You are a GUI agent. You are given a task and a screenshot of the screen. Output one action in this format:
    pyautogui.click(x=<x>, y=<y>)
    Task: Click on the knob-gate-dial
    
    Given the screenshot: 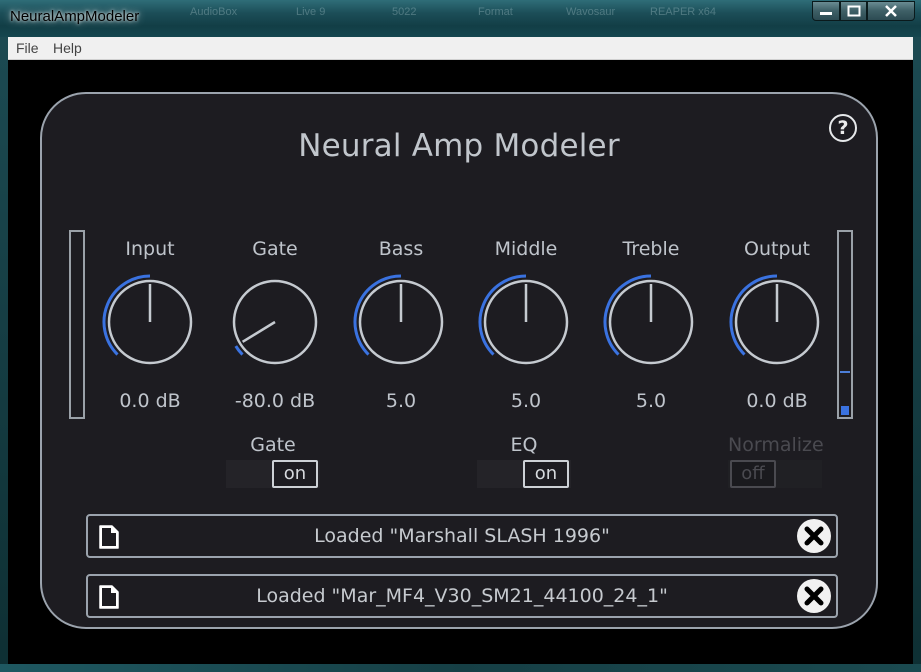 What is the action you would take?
    pyautogui.click(x=275, y=324)
    